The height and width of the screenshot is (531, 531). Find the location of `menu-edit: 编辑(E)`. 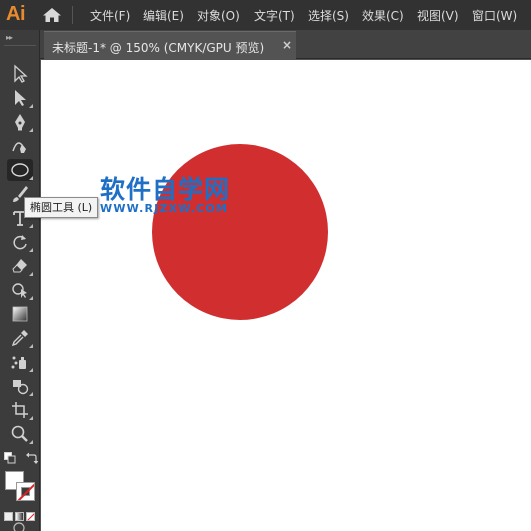

menu-edit: 编辑(E) is located at coordinates (163, 15).